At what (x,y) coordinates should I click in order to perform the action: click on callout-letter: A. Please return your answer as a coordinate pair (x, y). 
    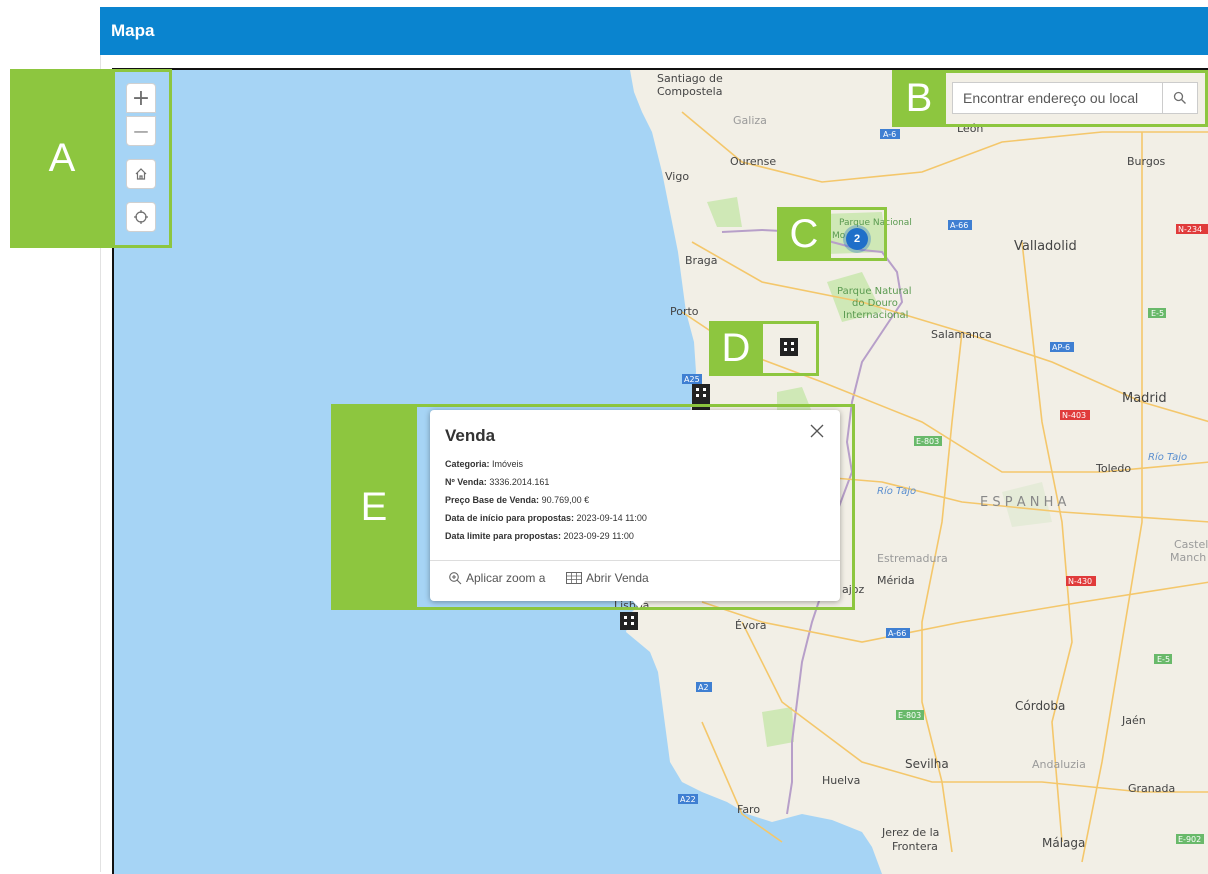
    Looking at the image, I should click on (62, 158).